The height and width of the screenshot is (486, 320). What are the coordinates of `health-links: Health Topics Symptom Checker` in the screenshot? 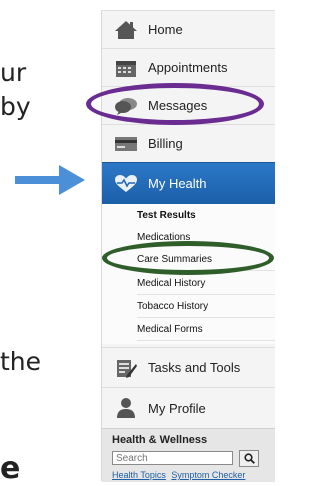 It's located at (180, 475).